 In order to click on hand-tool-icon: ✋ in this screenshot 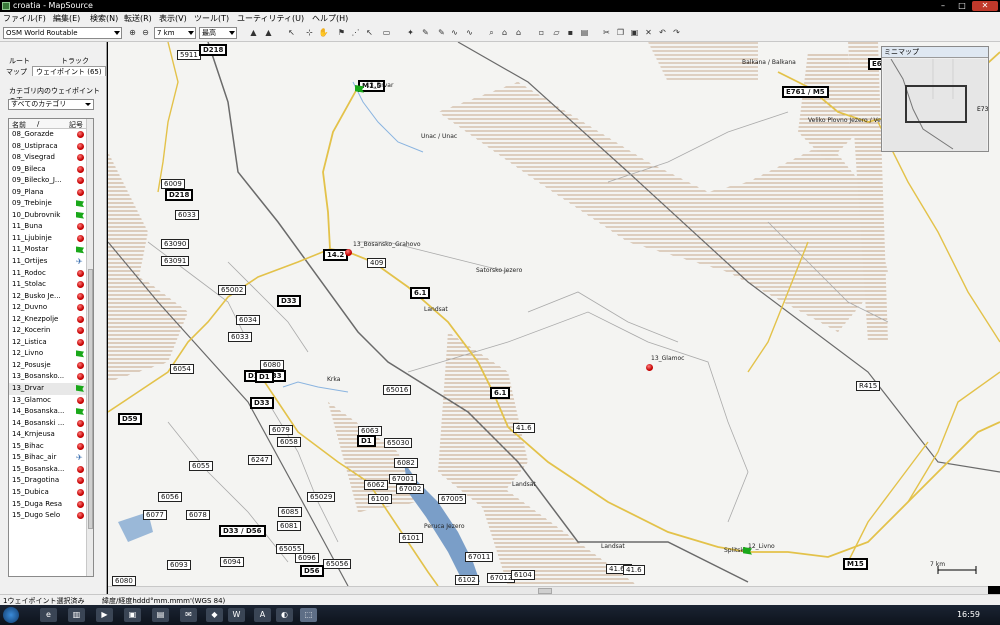, I will do `click(323, 32)`.